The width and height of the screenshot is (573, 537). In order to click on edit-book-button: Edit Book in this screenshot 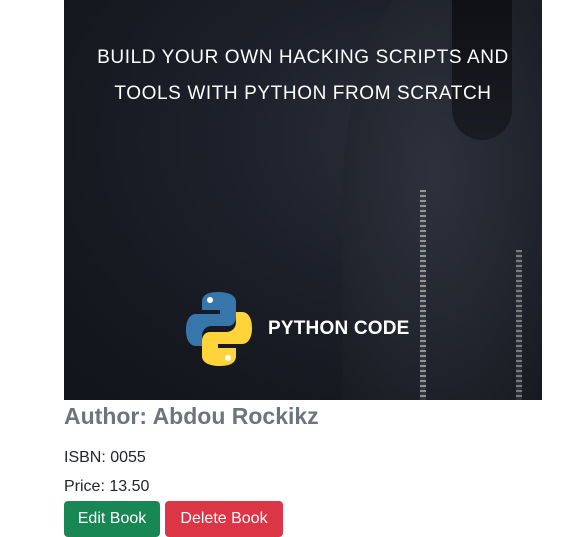, I will do `click(112, 519)`.